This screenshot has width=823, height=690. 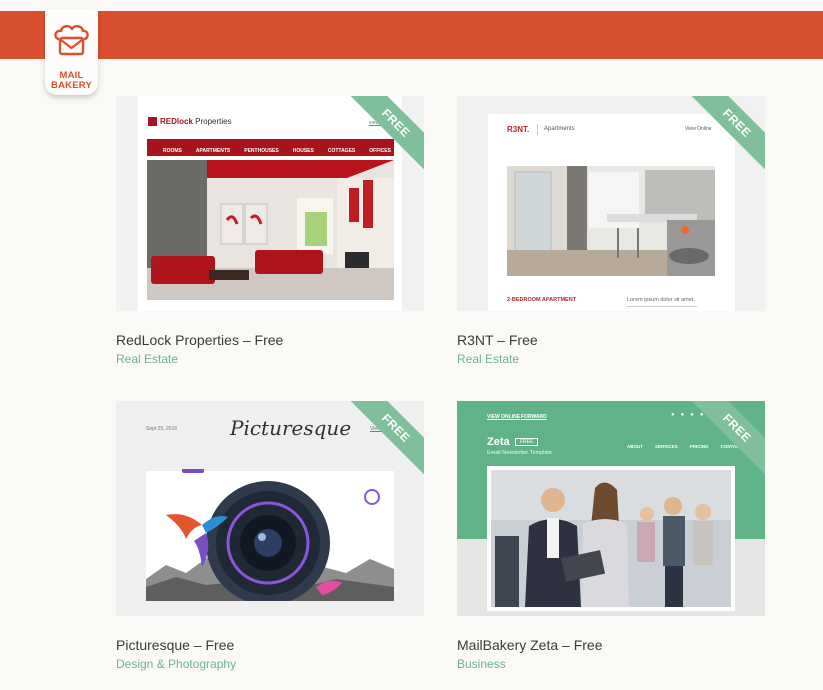 I want to click on preview-view-online-link: VIEW ONLINE, so click(x=504, y=417).